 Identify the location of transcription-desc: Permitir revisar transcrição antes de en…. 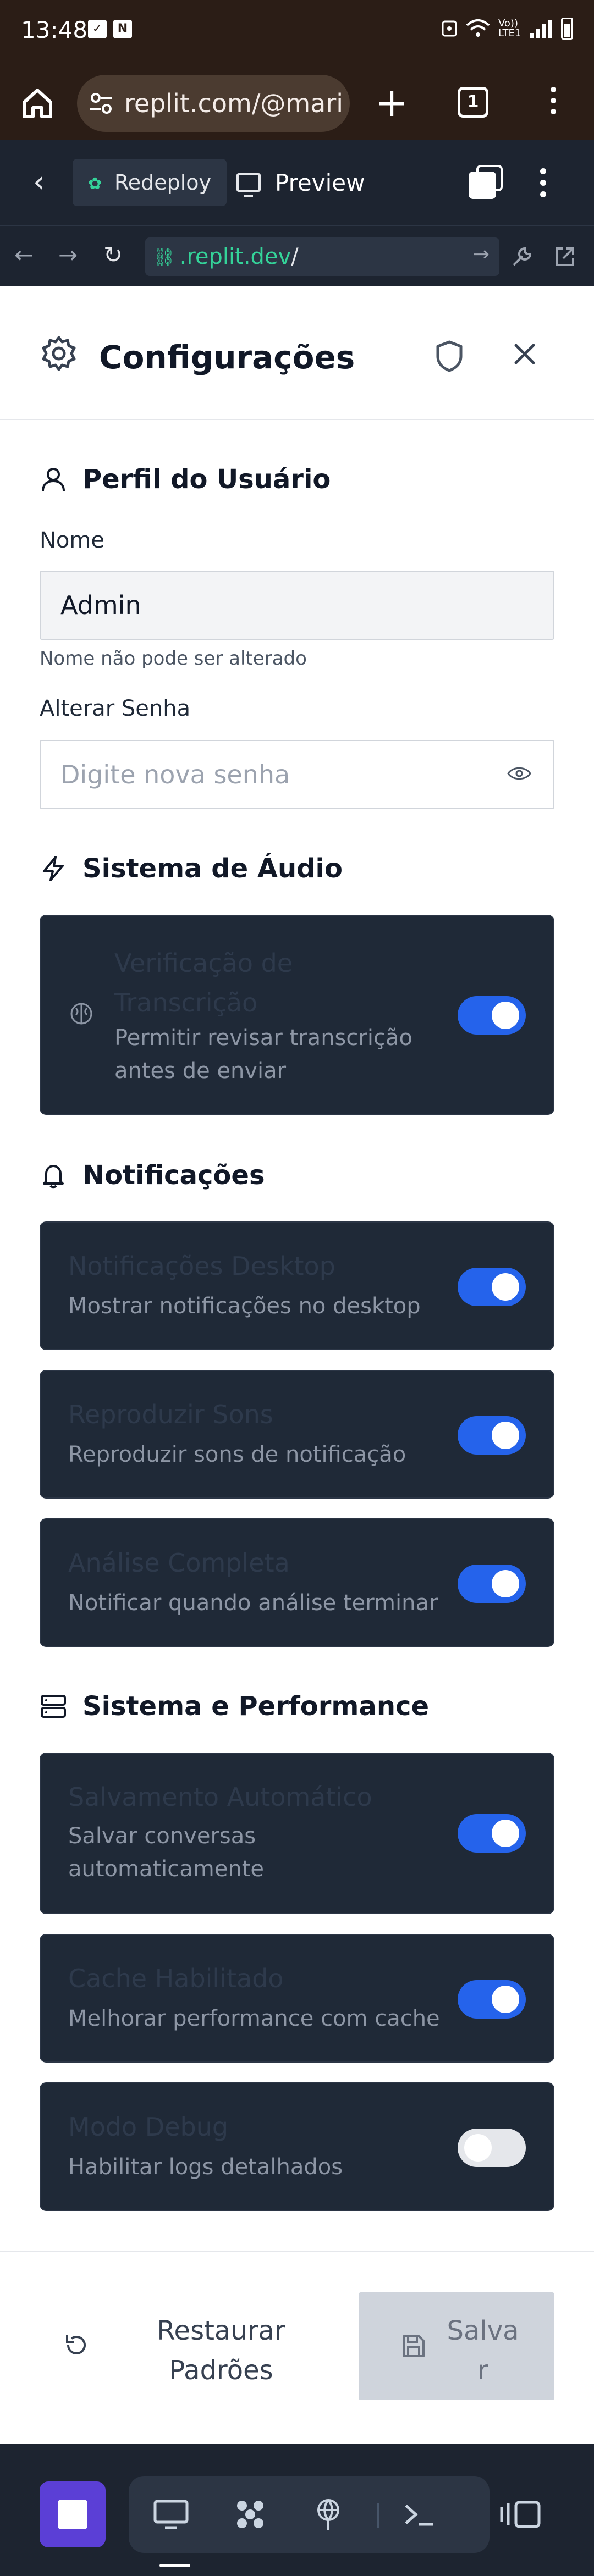
(263, 1054).